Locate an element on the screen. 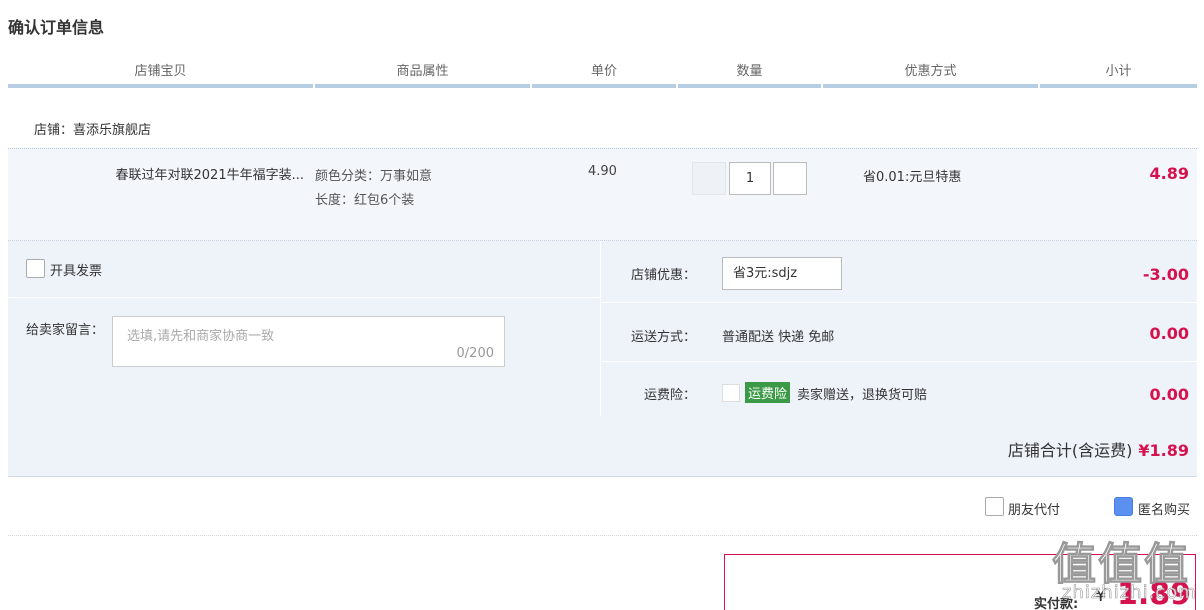 The height and width of the screenshot is (610, 1204). store-coupon-value: -3.00 is located at coordinates (1165, 274).